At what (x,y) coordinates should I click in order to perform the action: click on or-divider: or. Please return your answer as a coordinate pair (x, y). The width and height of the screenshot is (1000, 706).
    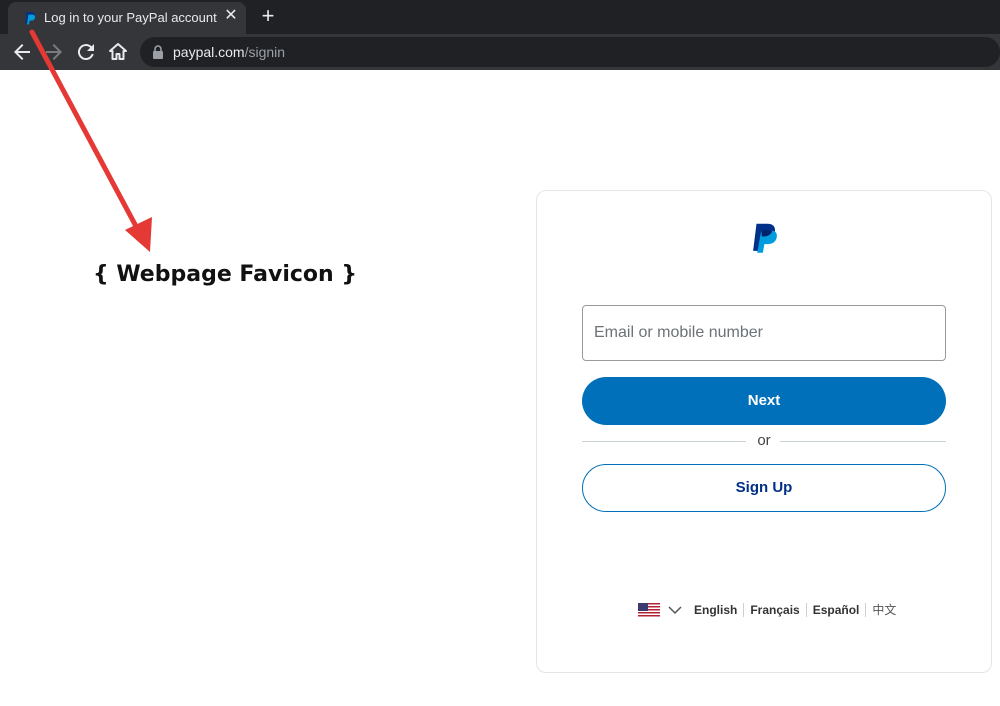
    Looking at the image, I should click on (764, 441).